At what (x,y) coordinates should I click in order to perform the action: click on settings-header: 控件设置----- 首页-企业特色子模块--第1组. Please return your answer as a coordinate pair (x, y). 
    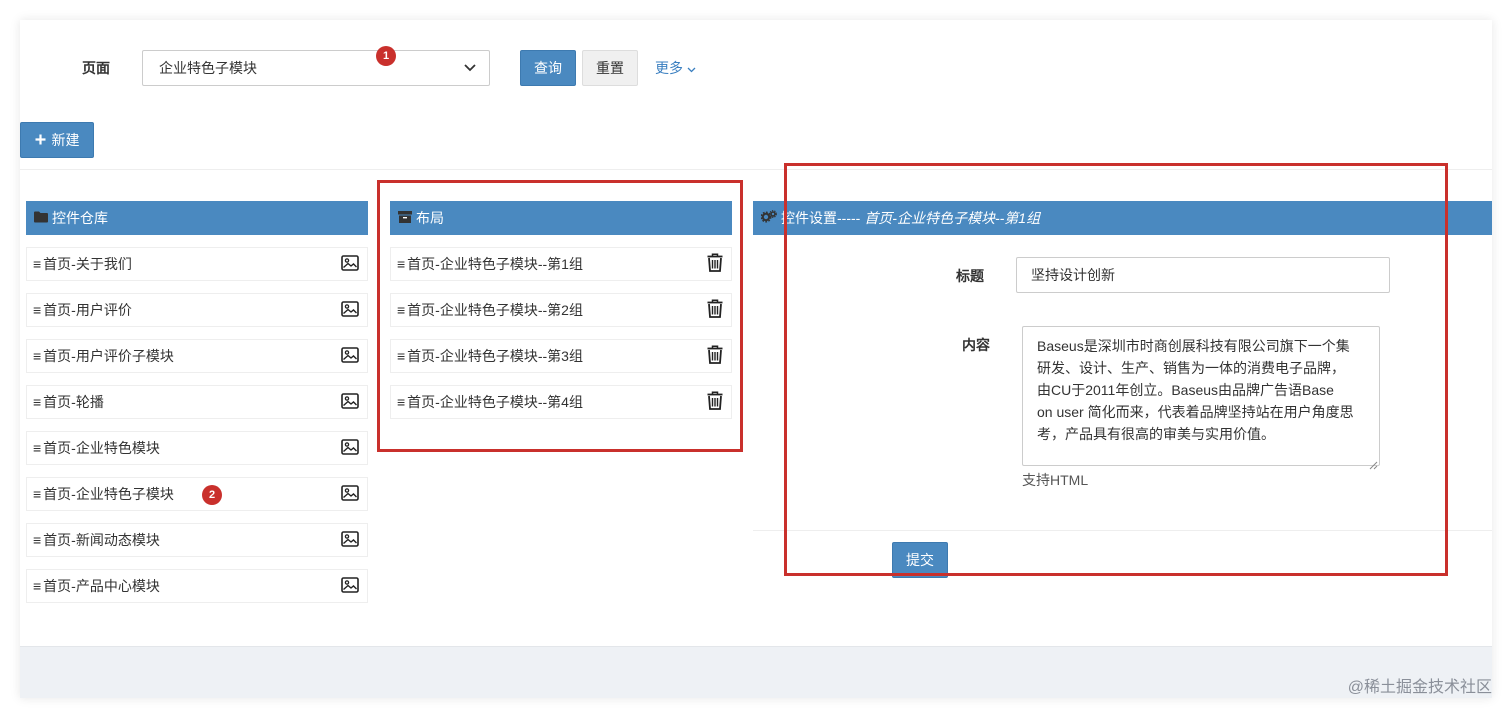
    Looking at the image, I should click on (1122, 218).